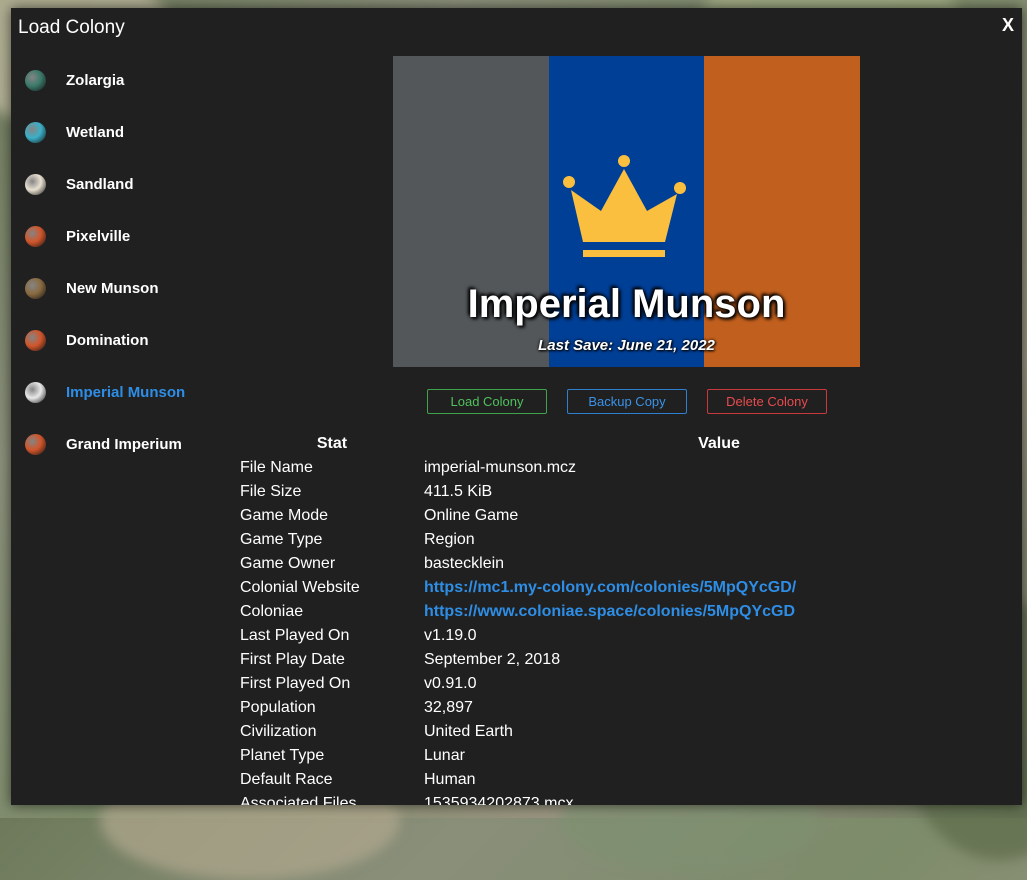  What do you see at coordinates (627, 684) in the screenshot?
I see `stat-row: First Played On v0.91.0` at bounding box center [627, 684].